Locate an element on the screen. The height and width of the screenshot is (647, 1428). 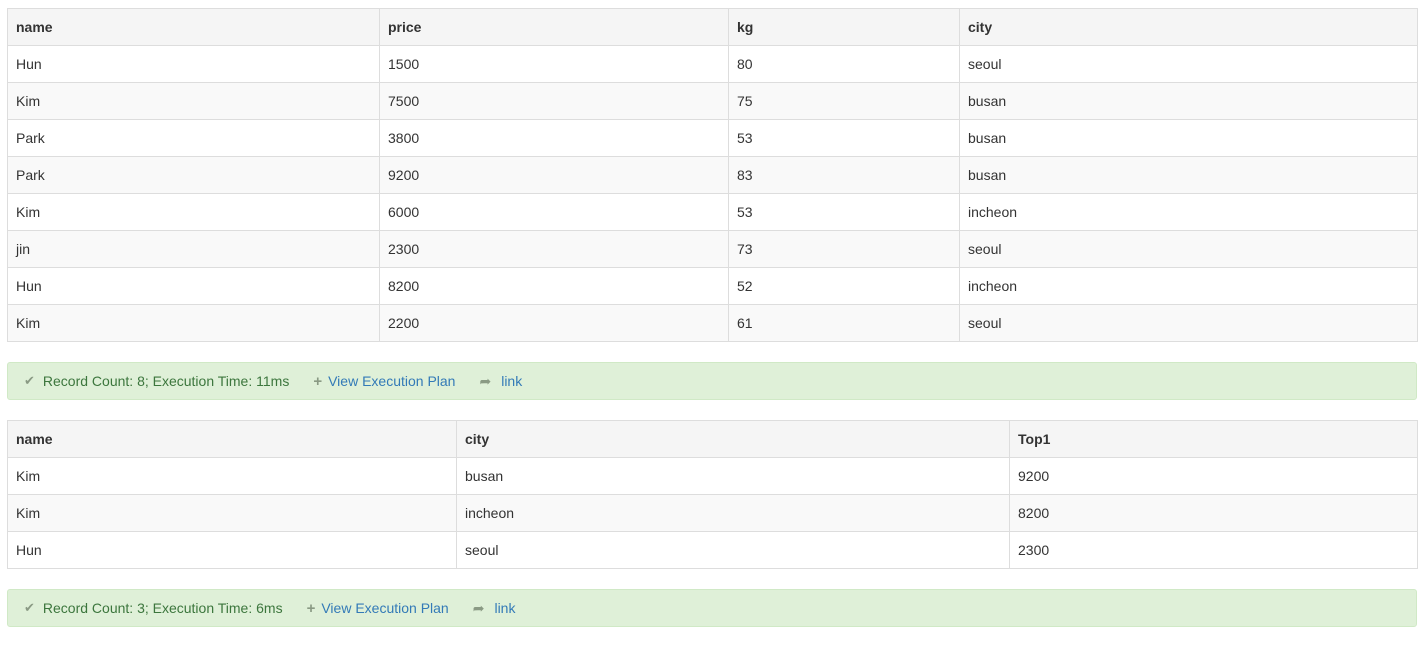
table-row: Kim 6000 53 incheon is located at coordinates (712, 212).